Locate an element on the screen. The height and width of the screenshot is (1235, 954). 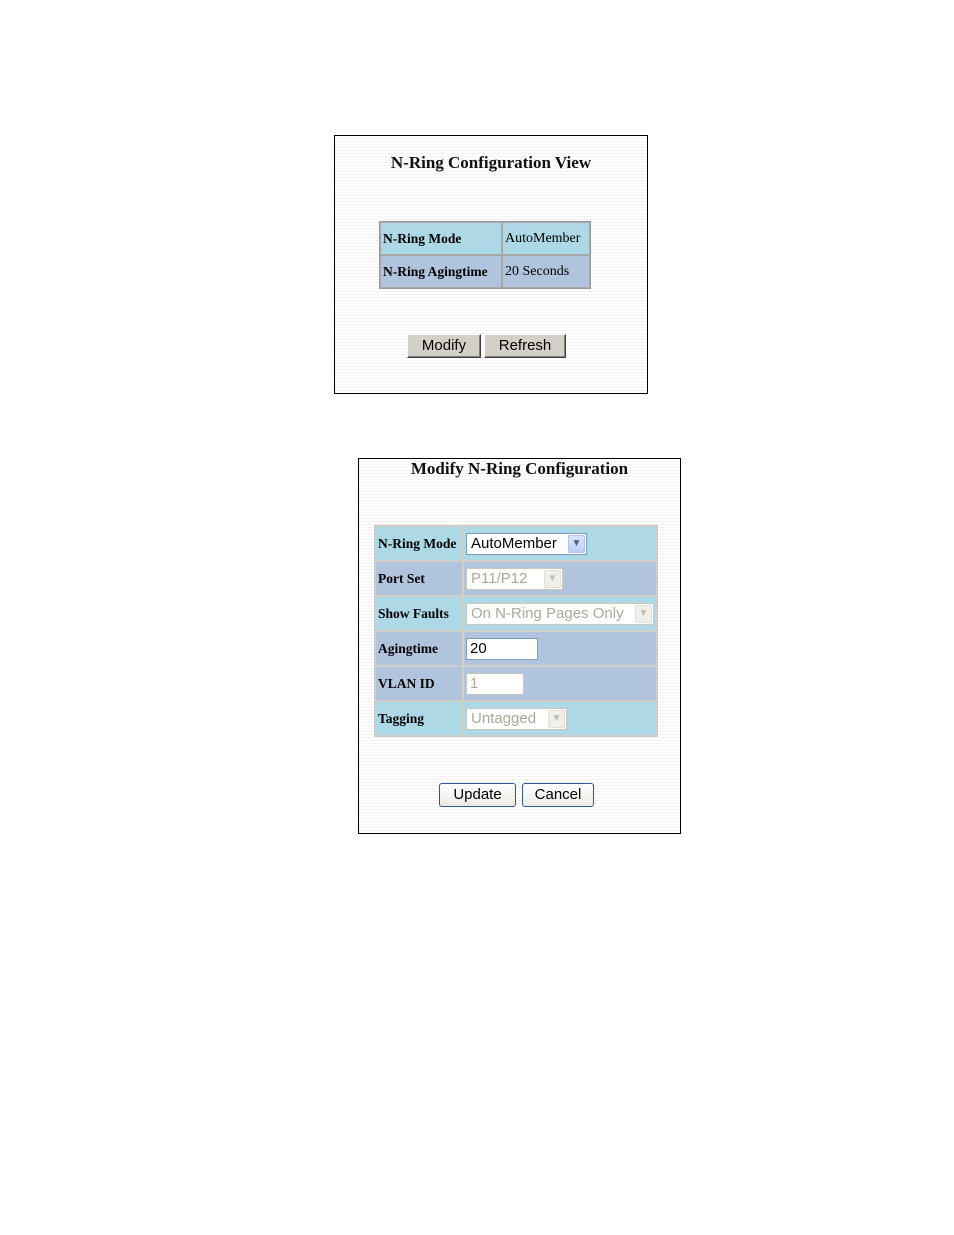
view-title: N-Ring Configuration View is located at coordinates (491, 162).